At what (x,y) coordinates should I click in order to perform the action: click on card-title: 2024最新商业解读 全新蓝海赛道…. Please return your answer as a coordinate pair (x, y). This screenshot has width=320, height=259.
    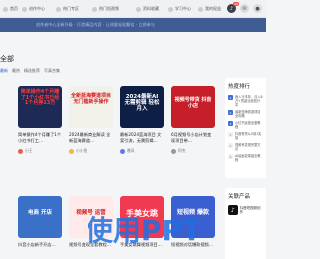
    Looking at the image, I should click on (91, 138).